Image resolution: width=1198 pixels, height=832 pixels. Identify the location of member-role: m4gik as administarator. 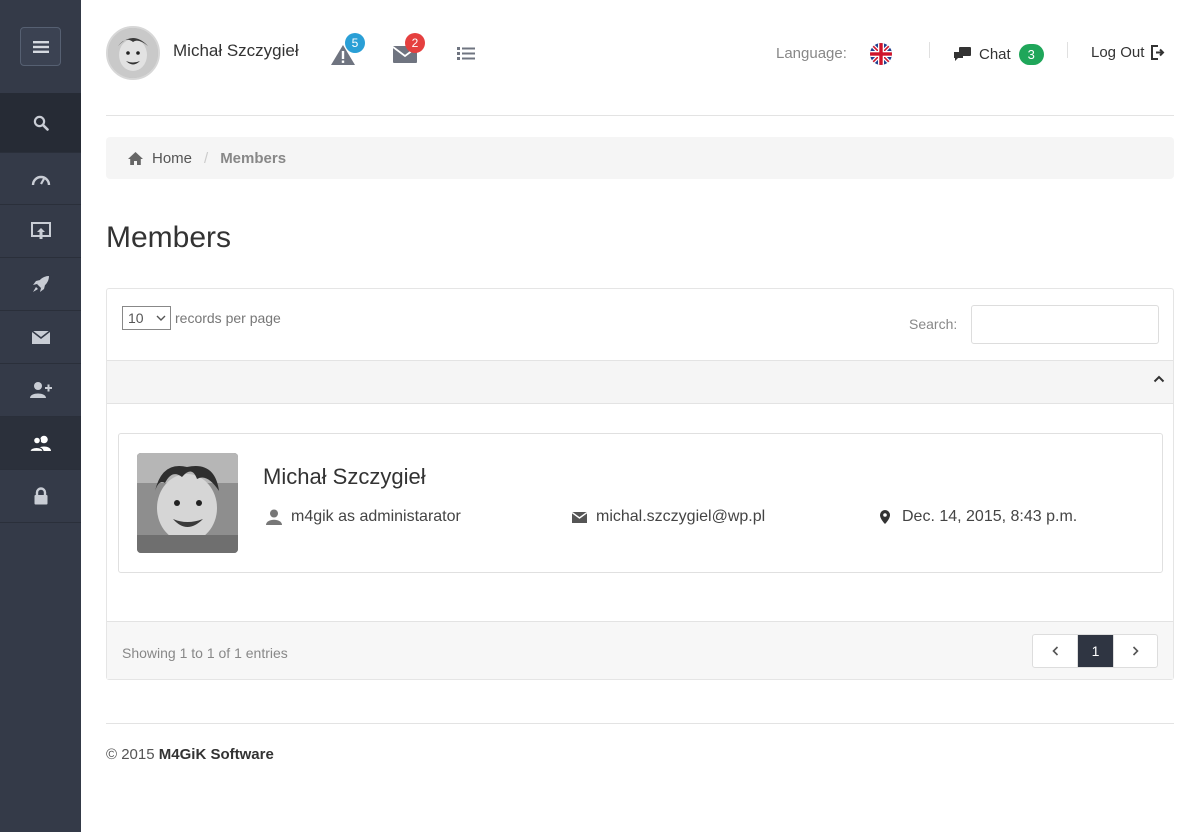
(363, 517).